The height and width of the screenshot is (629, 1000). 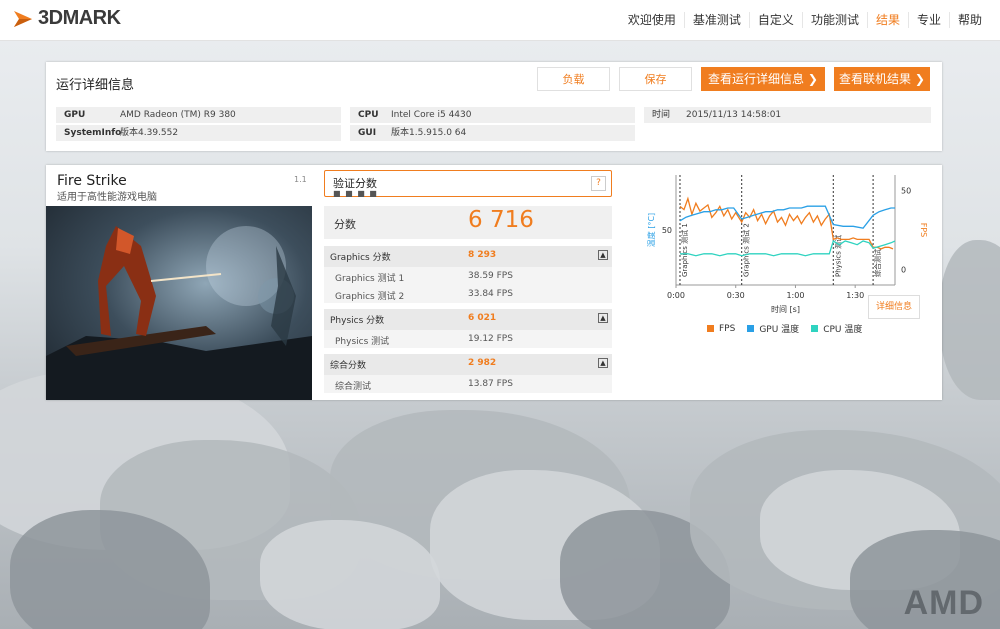 I want to click on y-left-axis-label: 温度 [°C], so click(x=651, y=230).